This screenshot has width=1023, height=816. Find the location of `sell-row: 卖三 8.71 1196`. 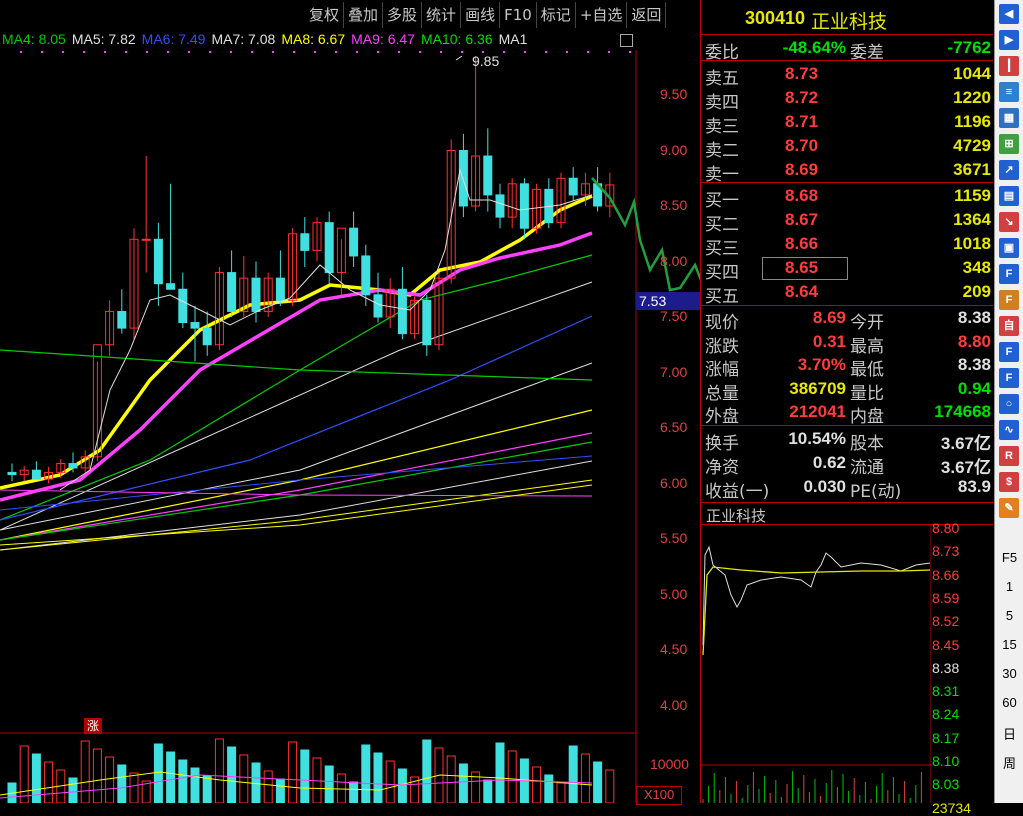

sell-row: 卖三 8.71 1196 is located at coordinates (848, 124).